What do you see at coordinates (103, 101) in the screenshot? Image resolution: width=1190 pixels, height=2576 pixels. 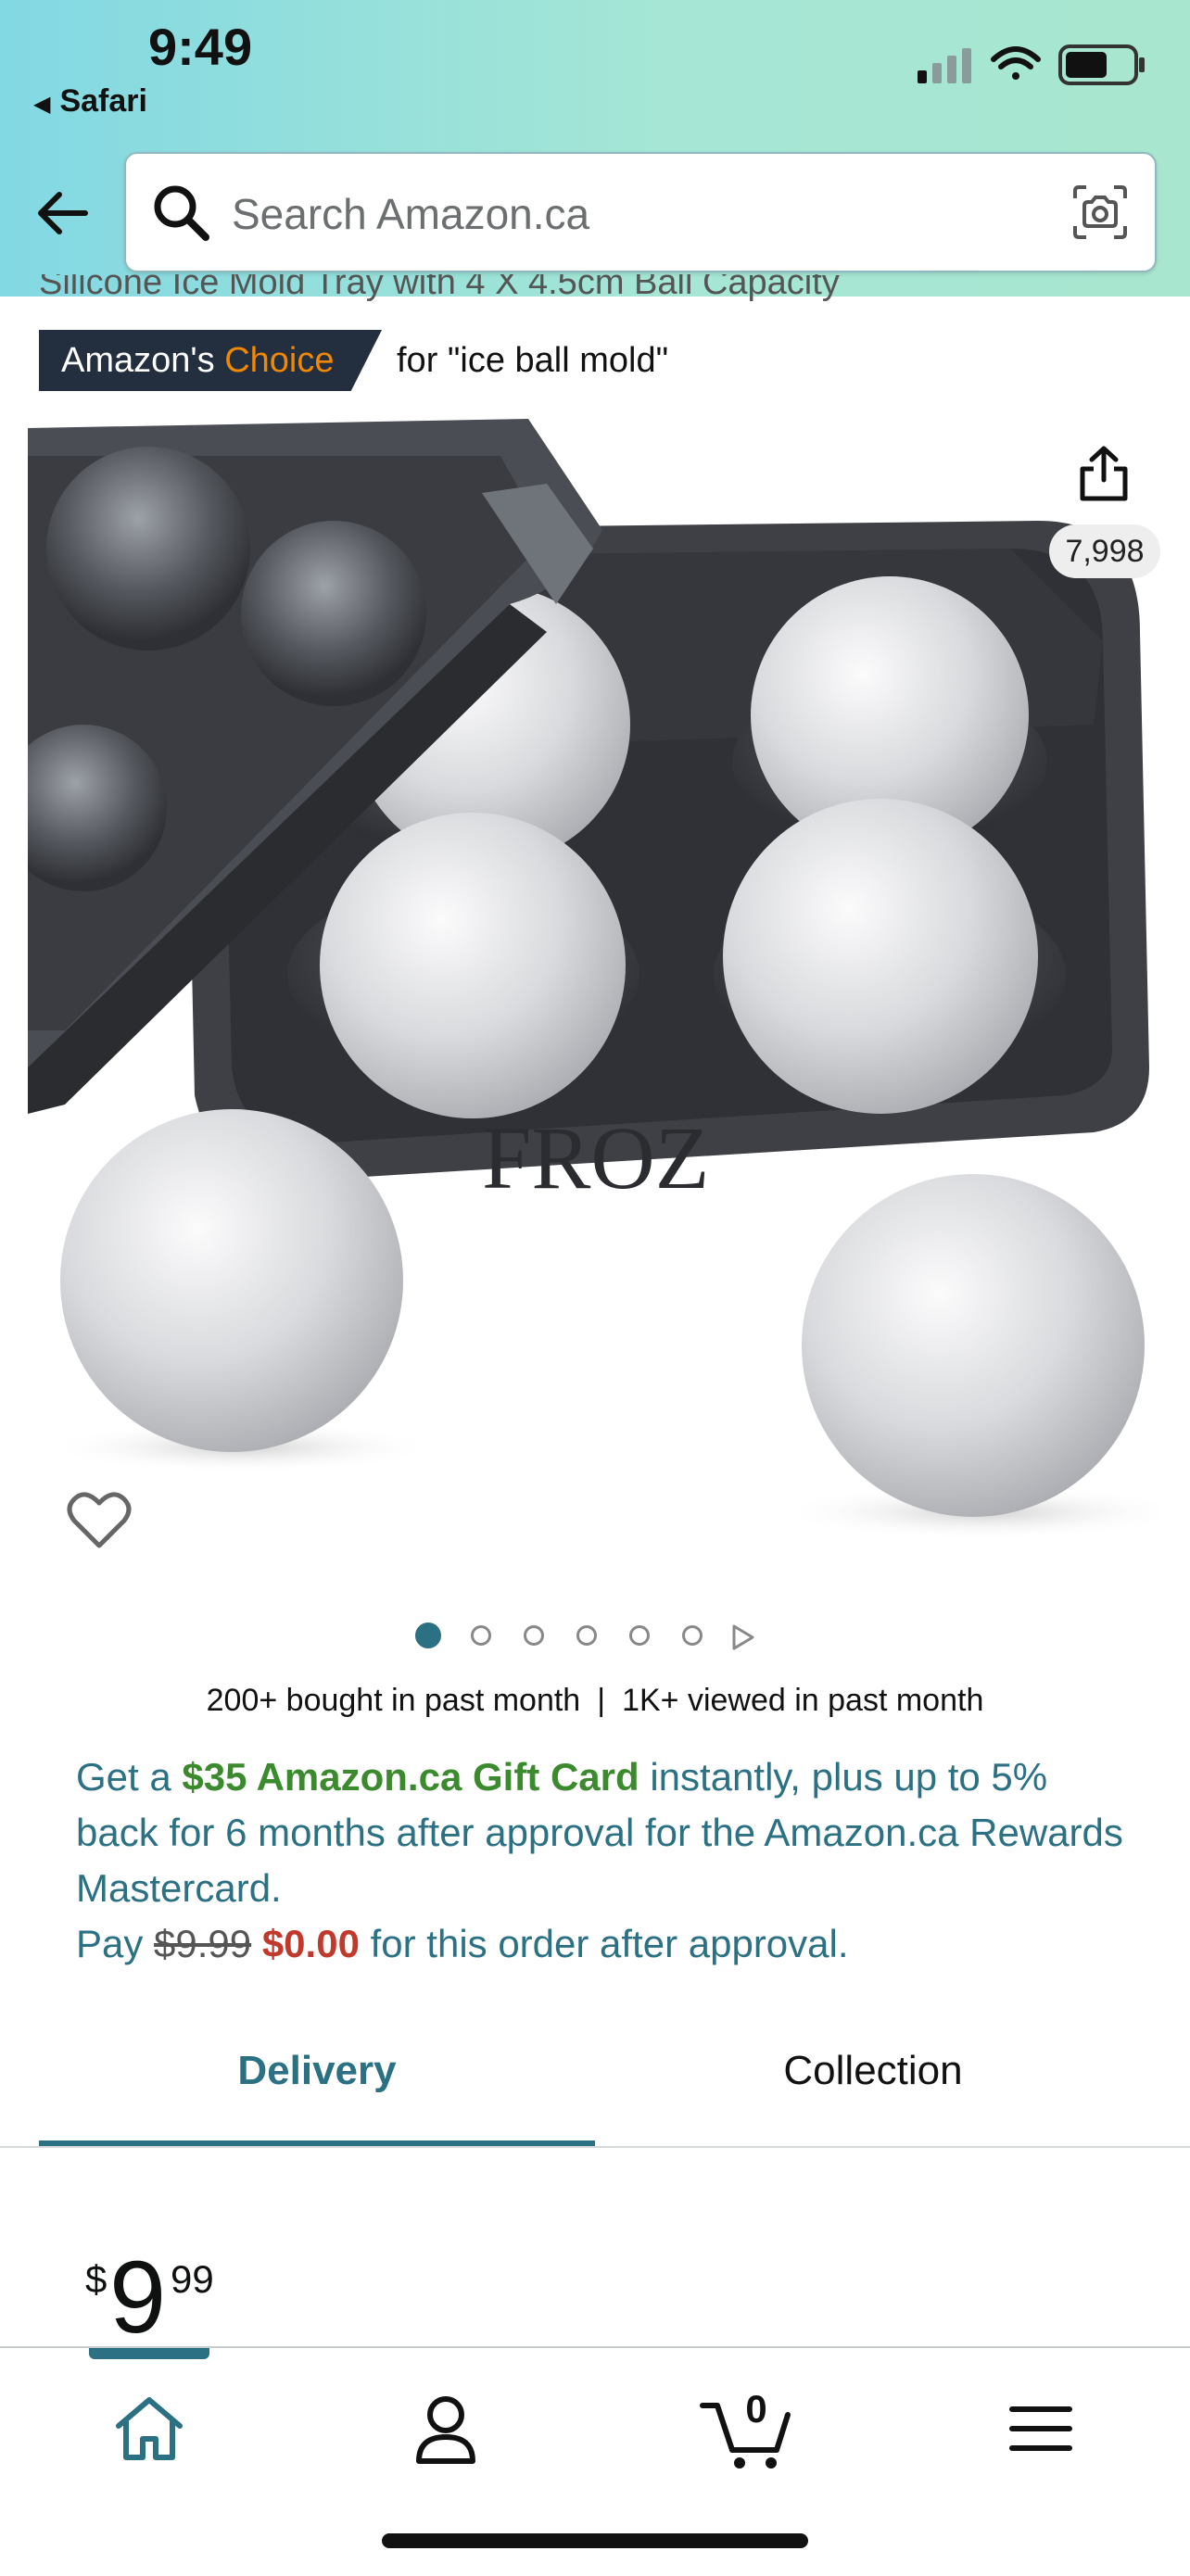 I see `back-app-label: Safari` at bounding box center [103, 101].